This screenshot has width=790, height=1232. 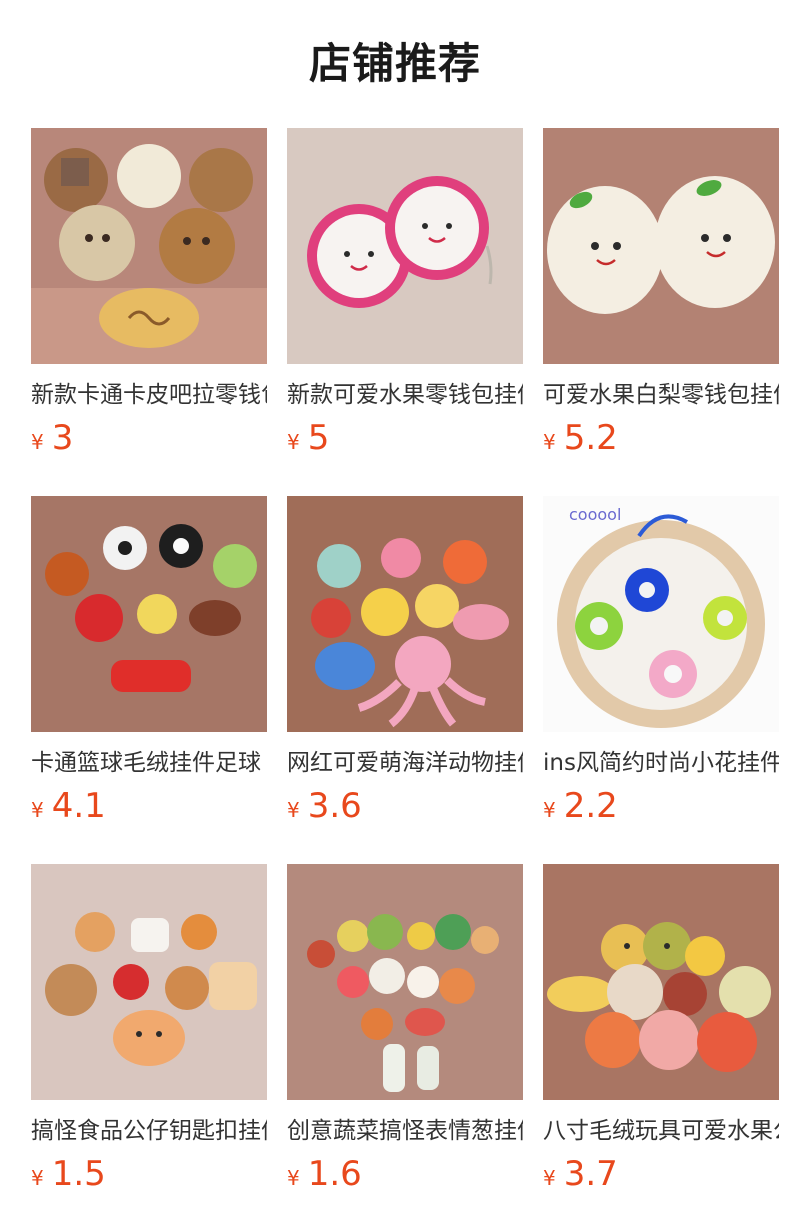 What do you see at coordinates (405, 395) in the screenshot?
I see `product-name: 新款可爱水果零钱包挂件` at bounding box center [405, 395].